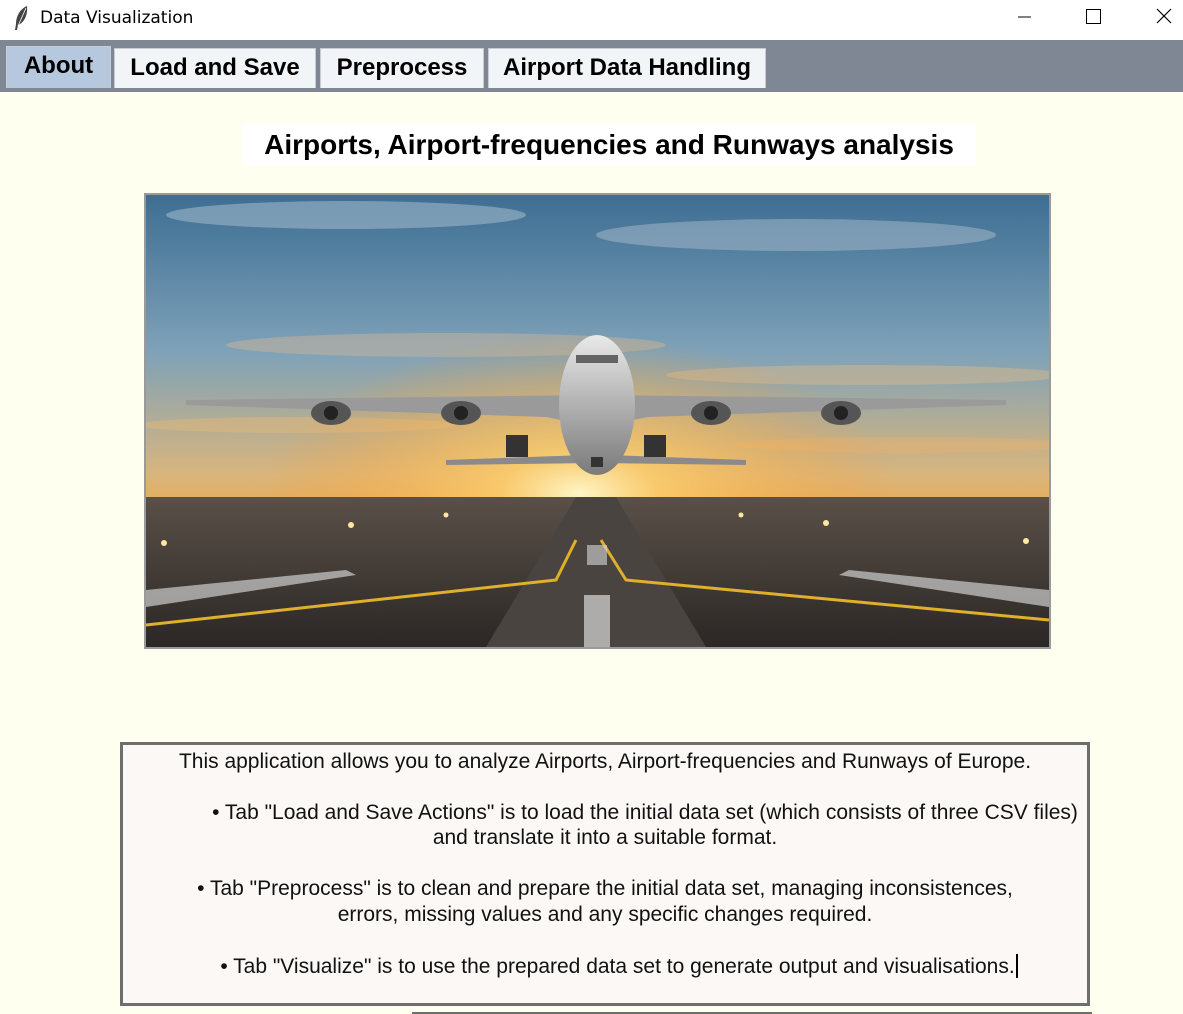  I want to click on minimize-icon, so click(1024, 17).